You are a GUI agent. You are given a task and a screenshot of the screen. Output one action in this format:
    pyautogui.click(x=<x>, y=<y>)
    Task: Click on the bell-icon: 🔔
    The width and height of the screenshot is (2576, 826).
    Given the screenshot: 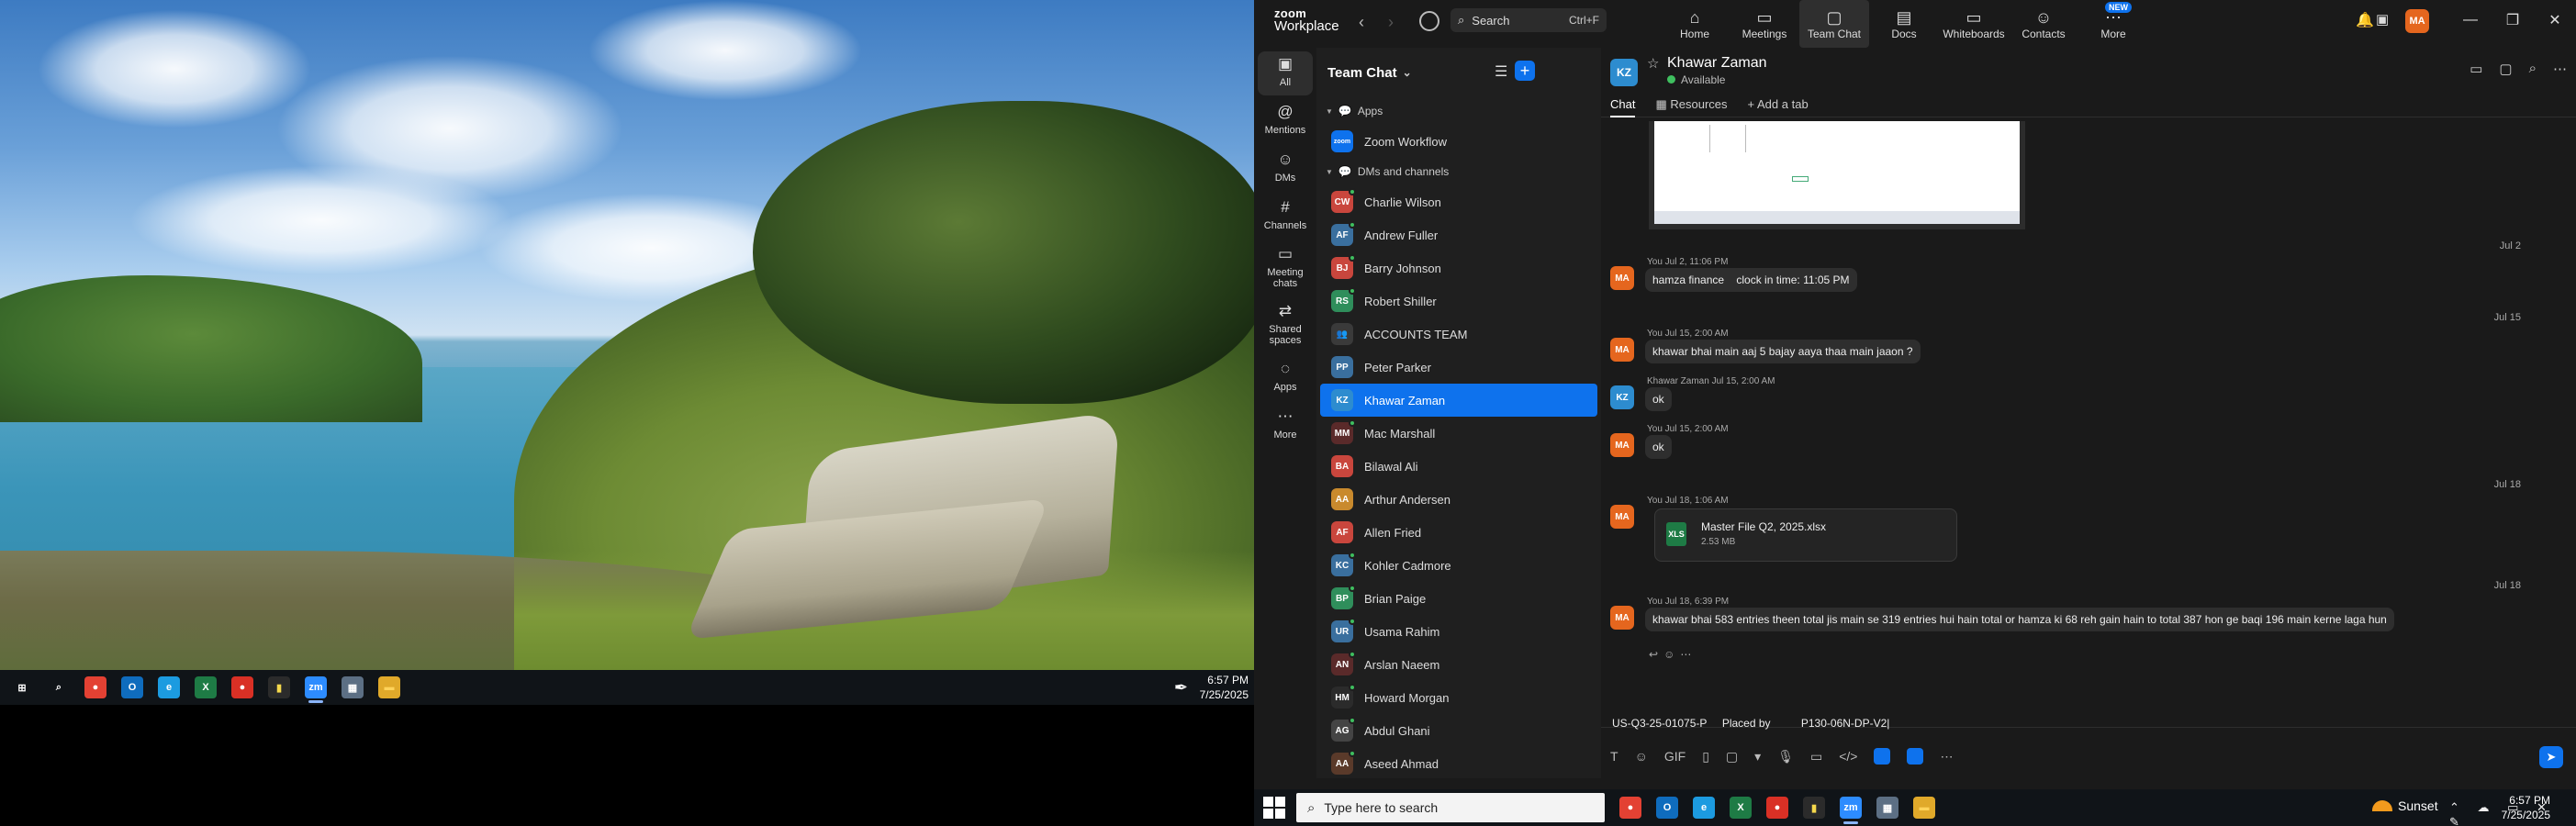 What is the action you would take?
    pyautogui.click(x=2365, y=20)
    